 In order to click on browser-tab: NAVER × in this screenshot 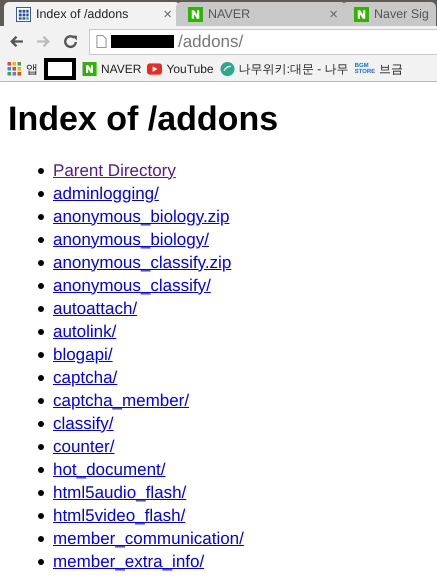, I will do `click(261, 14)`.